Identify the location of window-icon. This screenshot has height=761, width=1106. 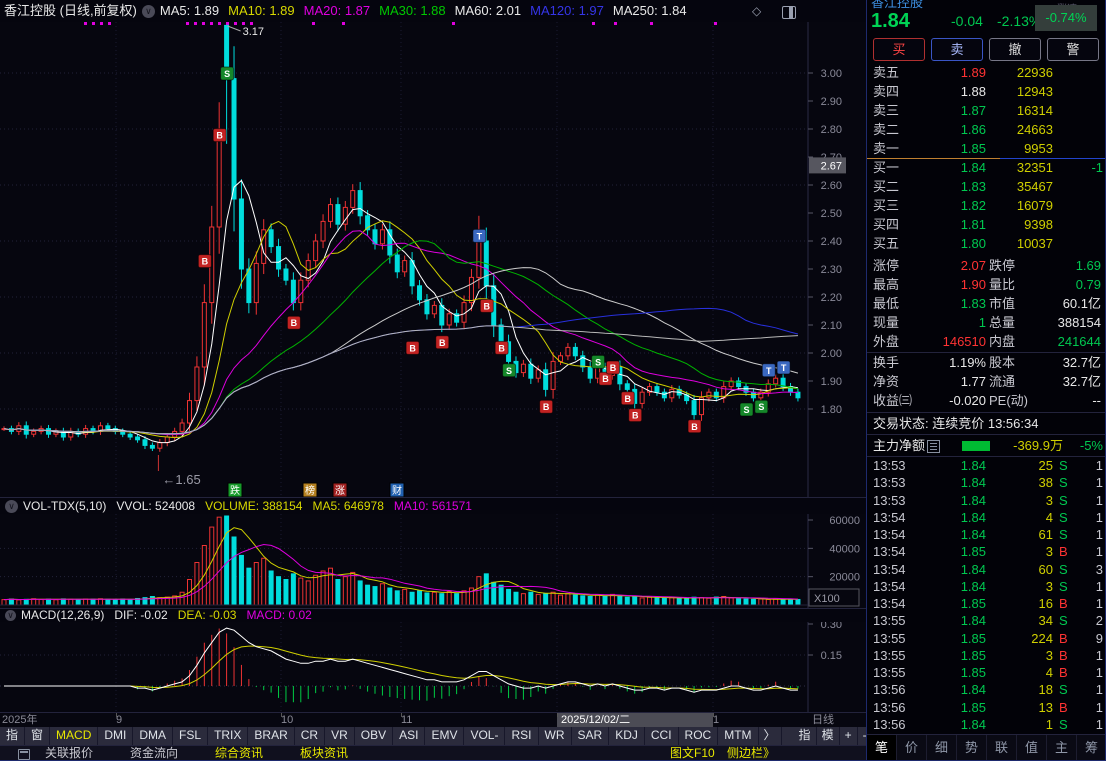
(24, 754).